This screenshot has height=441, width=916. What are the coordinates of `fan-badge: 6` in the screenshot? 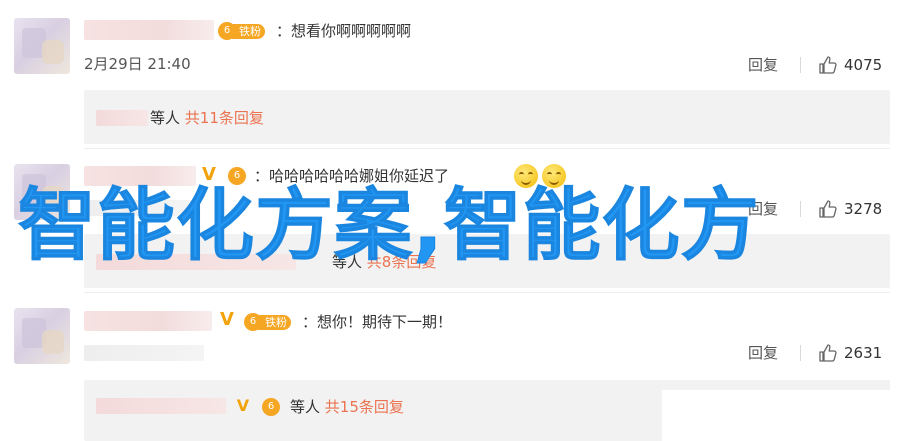 It's located at (271, 407).